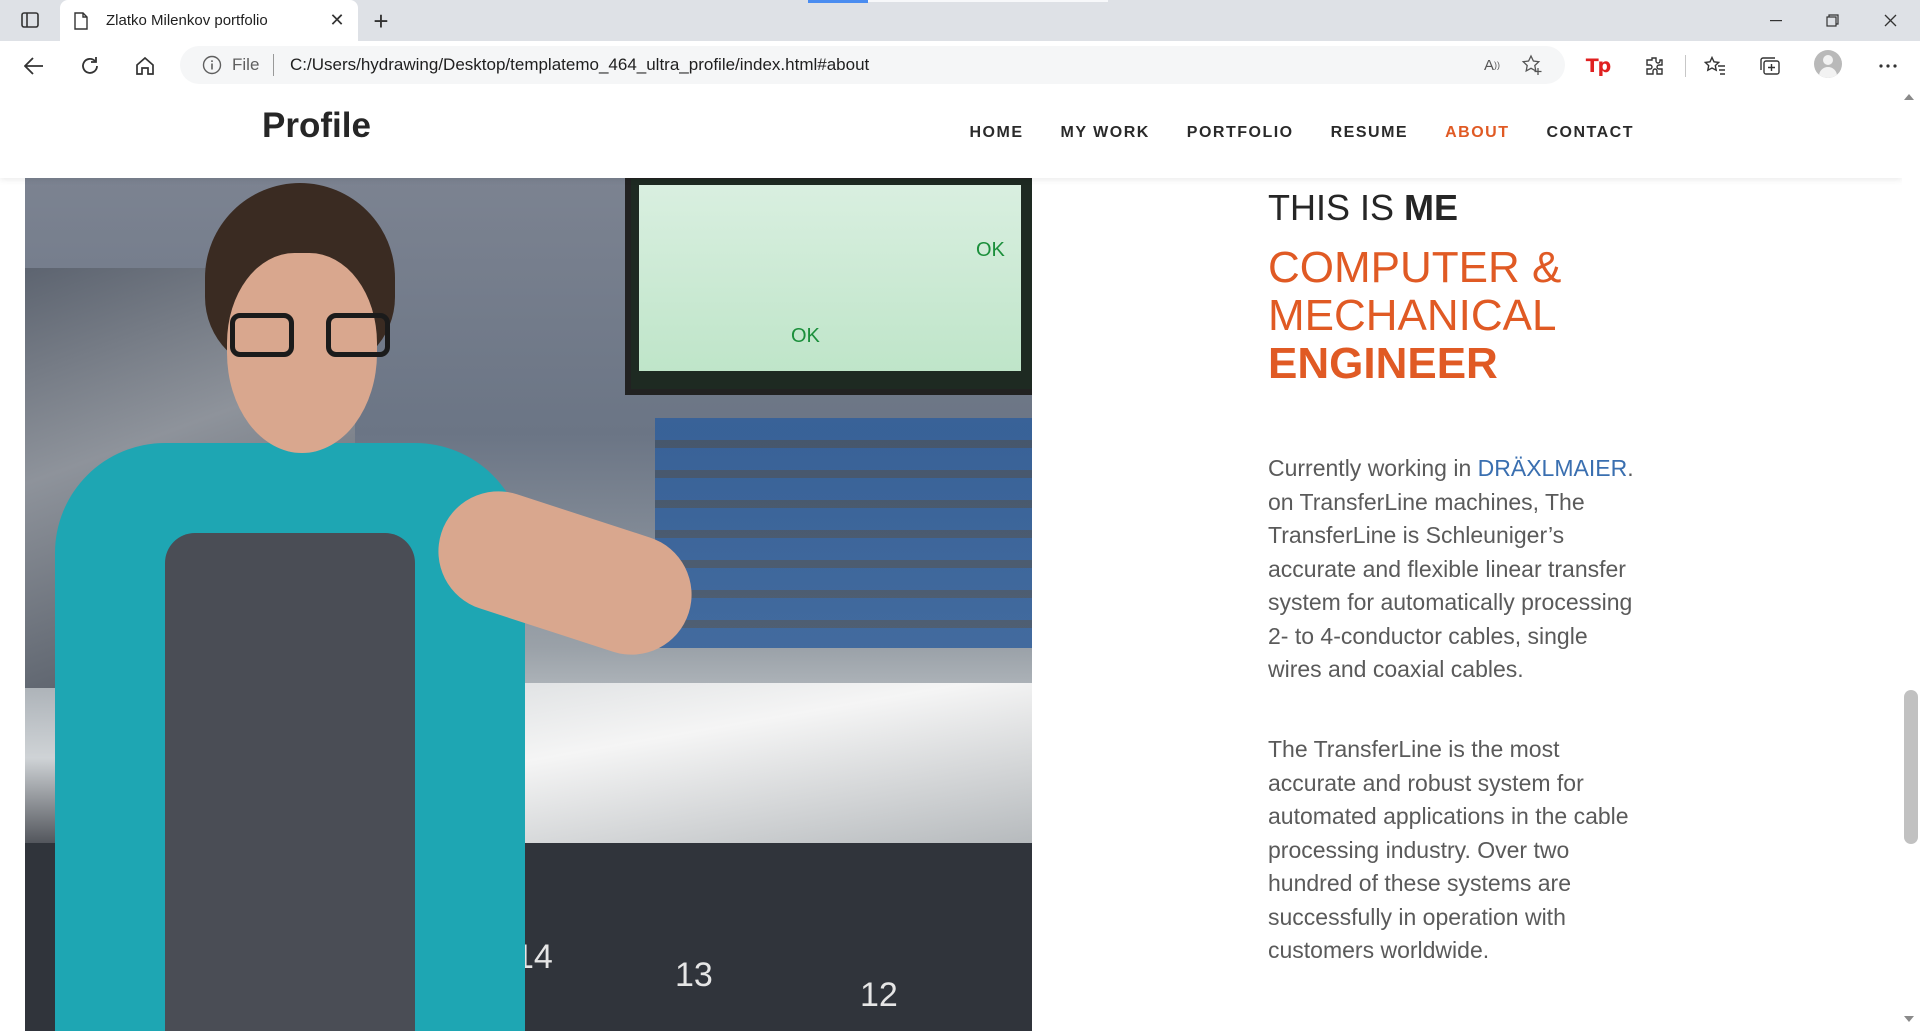 Image resolution: width=1920 pixels, height=1031 pixels. Describe the element at coordinates (843, 533) in the screenshot. I see `photo-shelves` at that location.